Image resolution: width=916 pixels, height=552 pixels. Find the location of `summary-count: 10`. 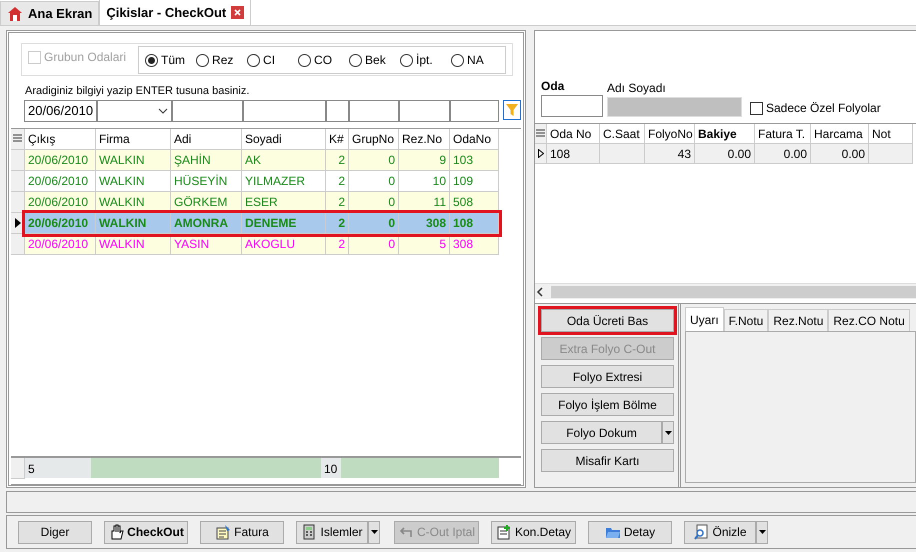

summary-count: 10 is located at coordinates (331, 468).